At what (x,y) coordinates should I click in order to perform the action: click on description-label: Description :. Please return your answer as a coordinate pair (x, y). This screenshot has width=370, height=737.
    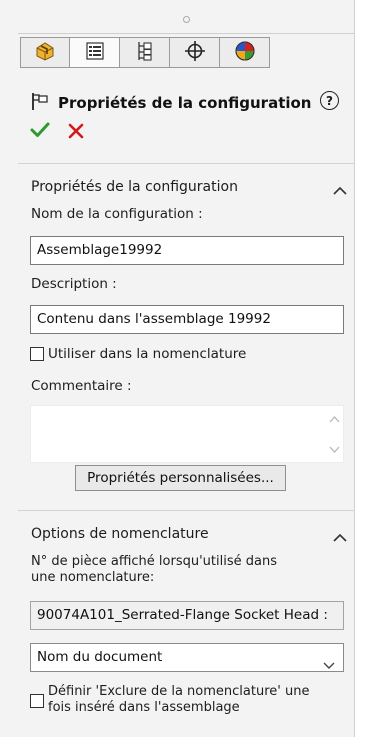
    Looking at the image, I should click on (74, 284).